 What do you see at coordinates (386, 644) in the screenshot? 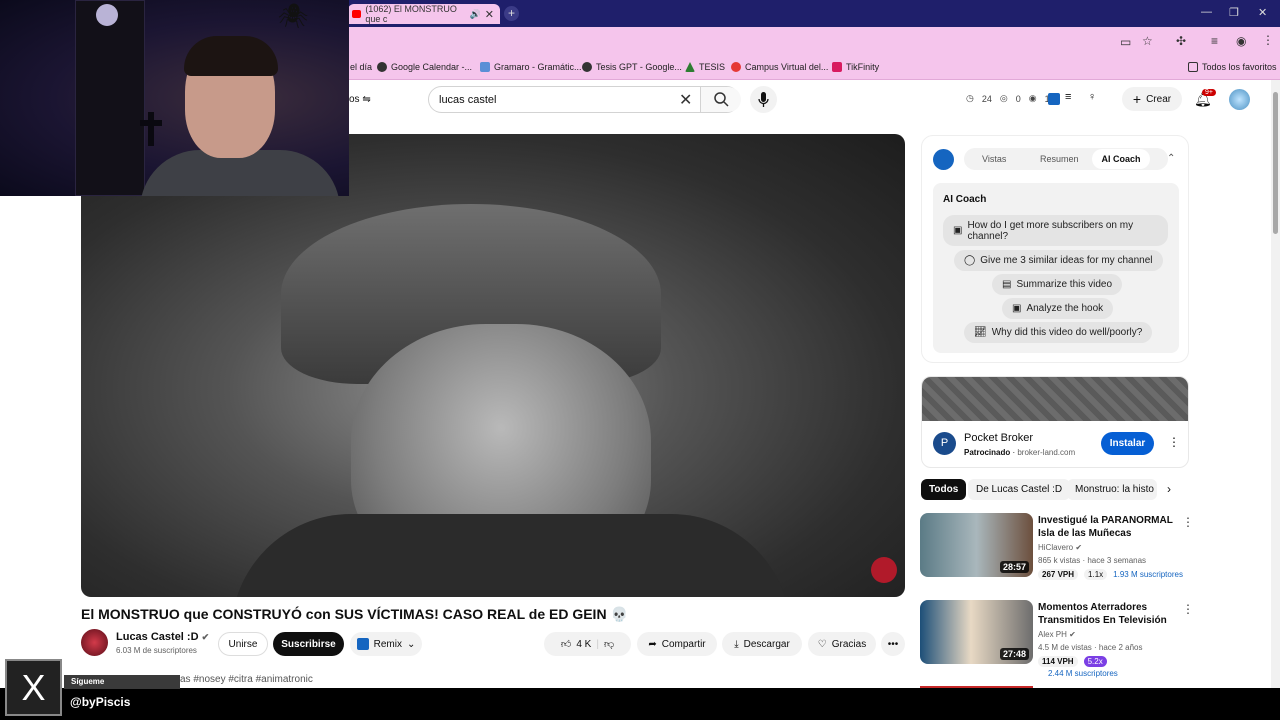
I see `remix-button: Remix ⌄` at bounding box center [386, 644].